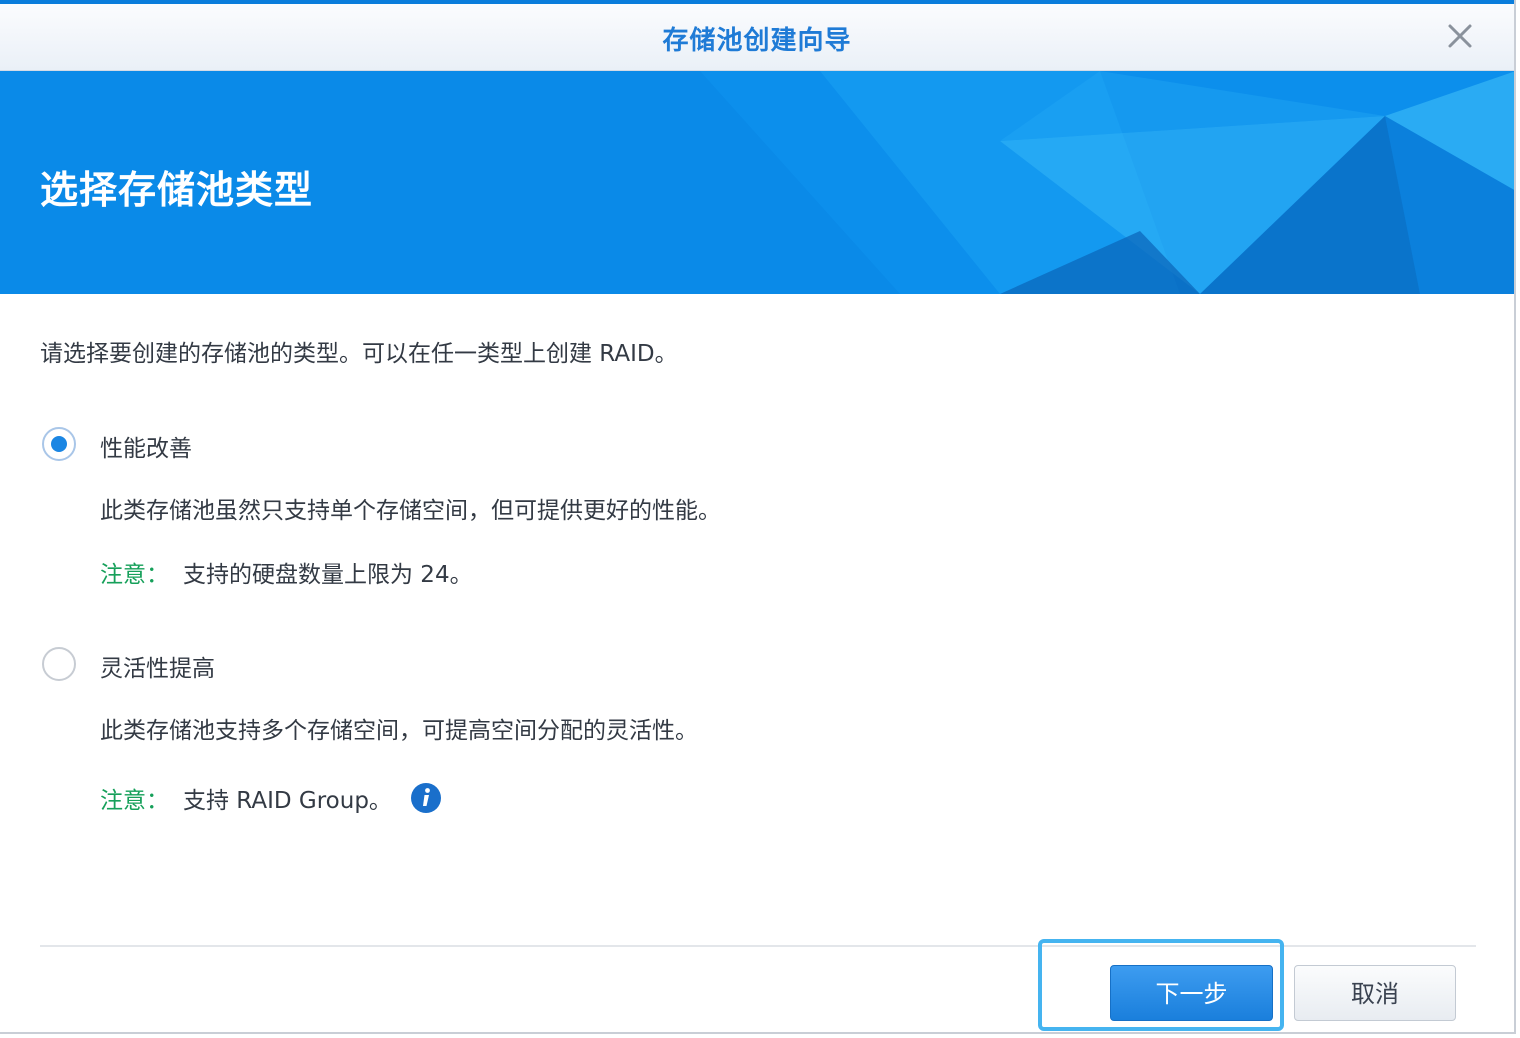 The image size is (1520, 1038). What do you see at coordinates (59, 444) in the screenshot?
I see `radio-performance` at bounding box center [59, 444].